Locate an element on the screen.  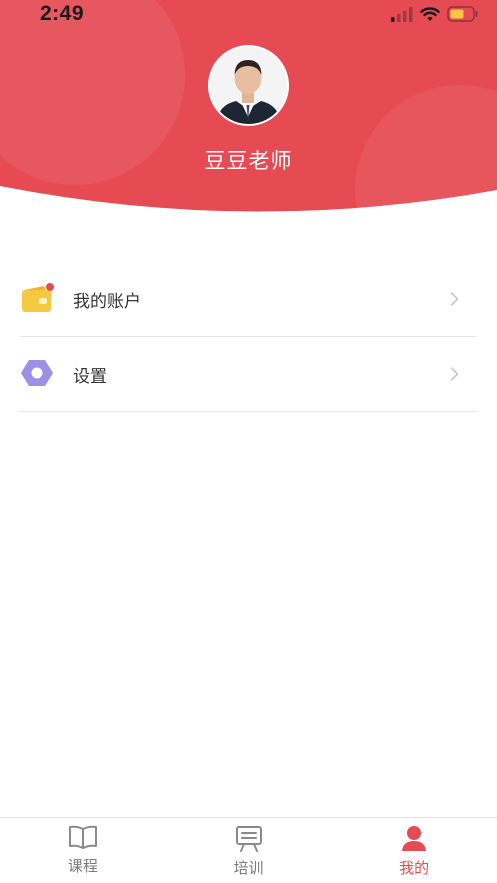
battery-icon is located at coordinates (462, 14).